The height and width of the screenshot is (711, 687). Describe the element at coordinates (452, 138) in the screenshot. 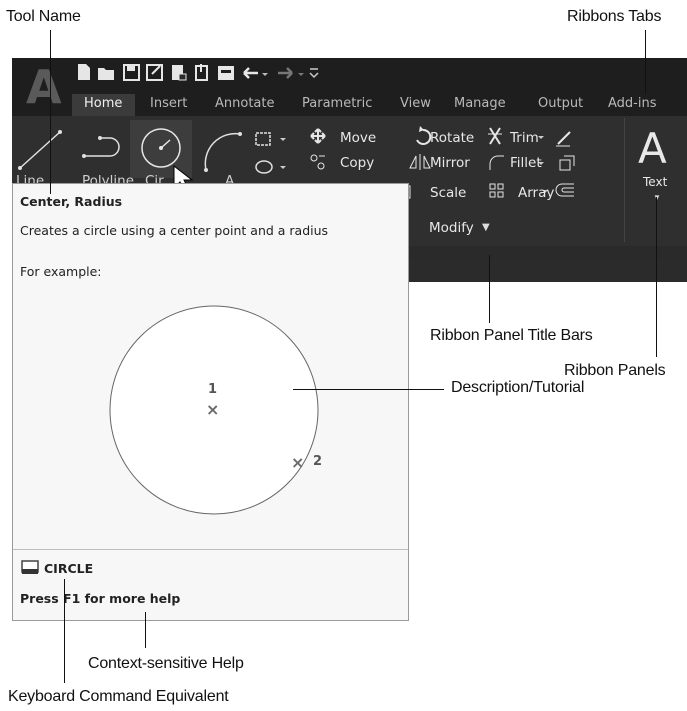

I see `rotate-tool: Rotate` at that location.